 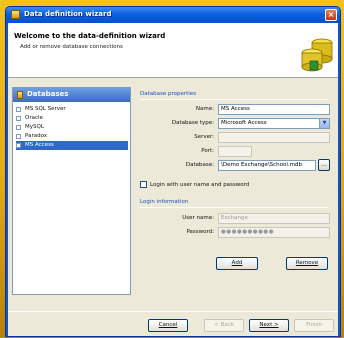 What do you see at coordinates (71, 47) in the screenshot?
I see `page-subtitle: Add or remove database connections` at bounding box center [71, 47].